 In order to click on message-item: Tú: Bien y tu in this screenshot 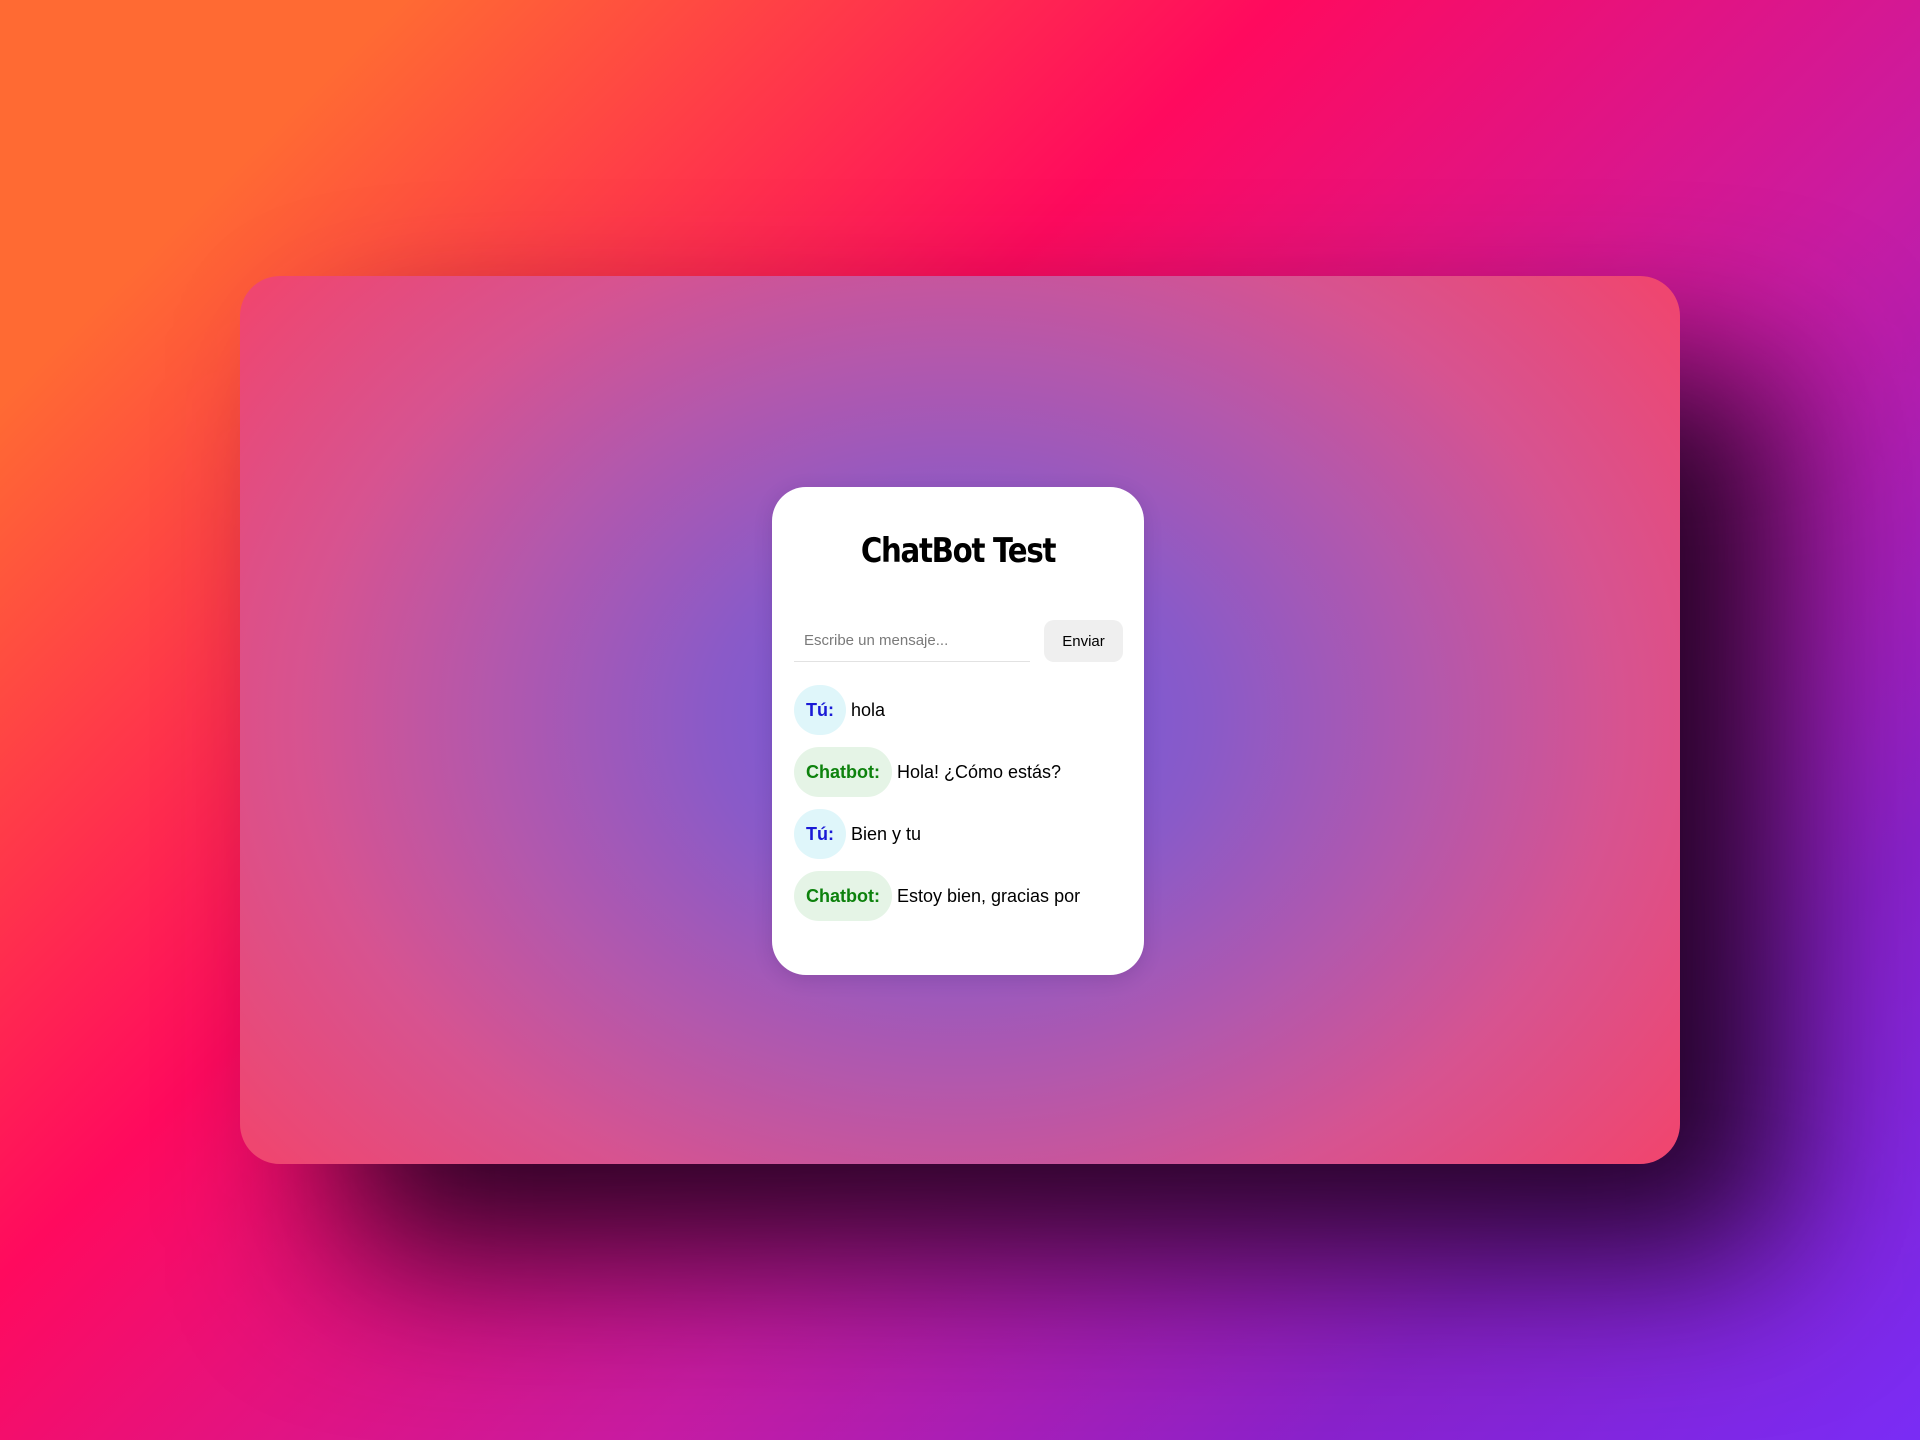, I will do `click(959, 834)`.